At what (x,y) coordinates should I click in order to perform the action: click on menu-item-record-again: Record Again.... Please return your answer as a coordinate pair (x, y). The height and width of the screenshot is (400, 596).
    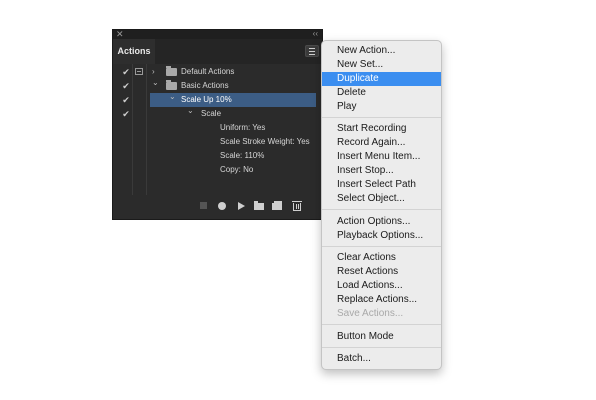
    Looking at the image, I should click on (381, 143).